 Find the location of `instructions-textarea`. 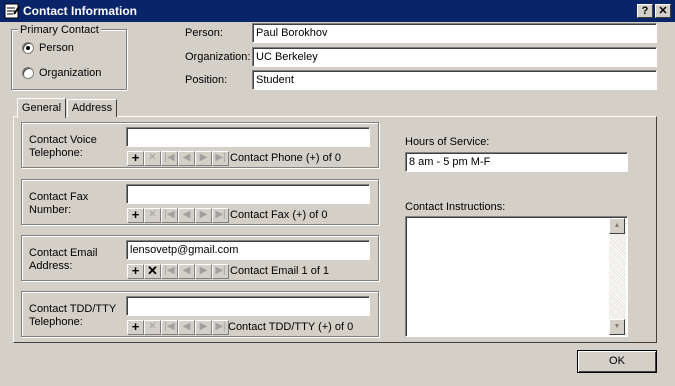

instructions-textarea is located at coordinates (516, 276).